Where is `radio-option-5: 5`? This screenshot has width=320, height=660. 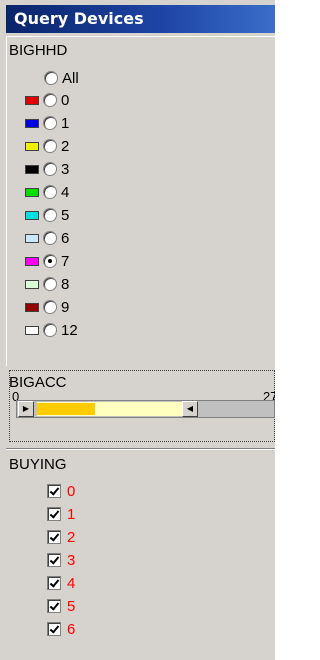
radio-option-5: 5 is located at coordinates (47, 215).